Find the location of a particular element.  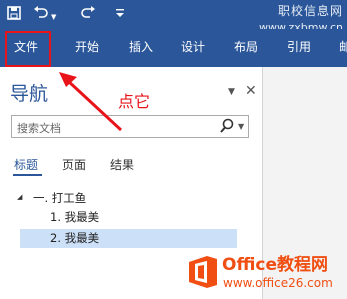

brand-url: www.office26.com is located at coordinates (278, 283).